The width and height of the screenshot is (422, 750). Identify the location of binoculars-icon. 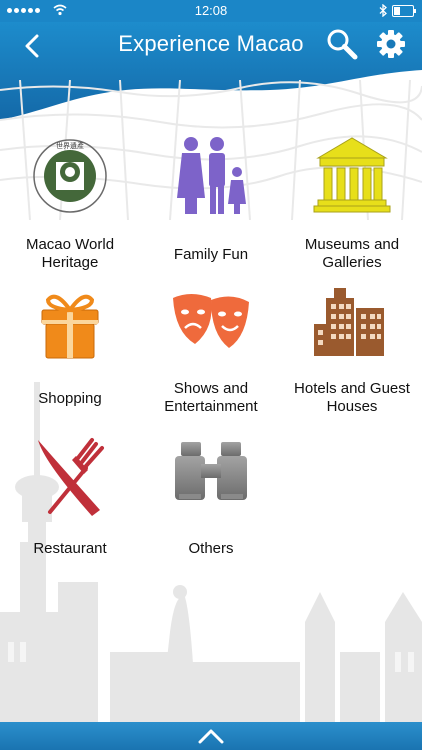
(211, 471).